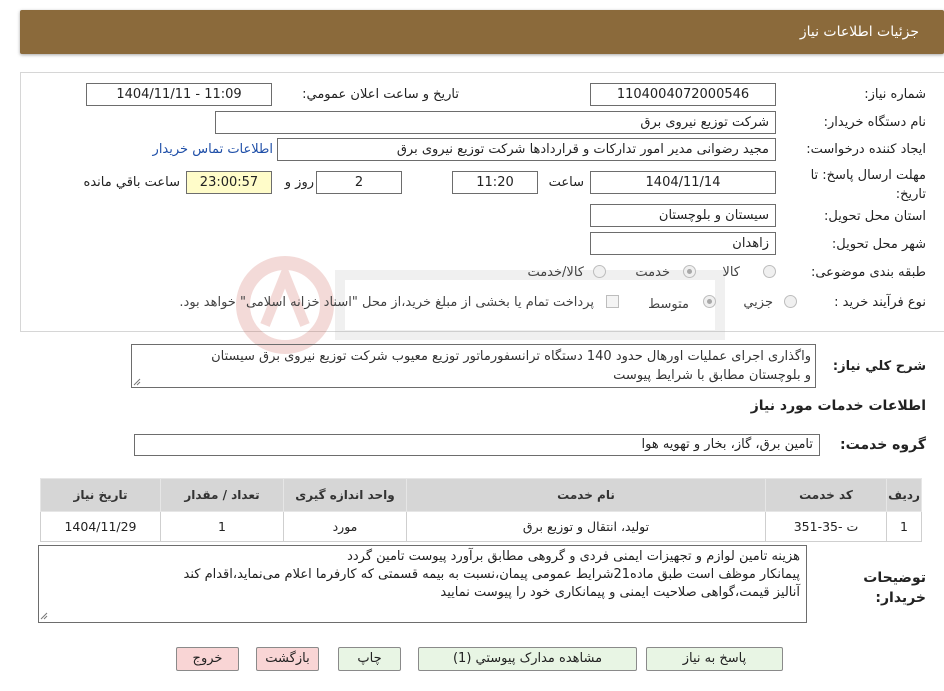 The height and width of the screenshot is (691, 944). Describe the element at coordinates (299, 182) in the screenshot. I see `days-label: روز و` at that location.